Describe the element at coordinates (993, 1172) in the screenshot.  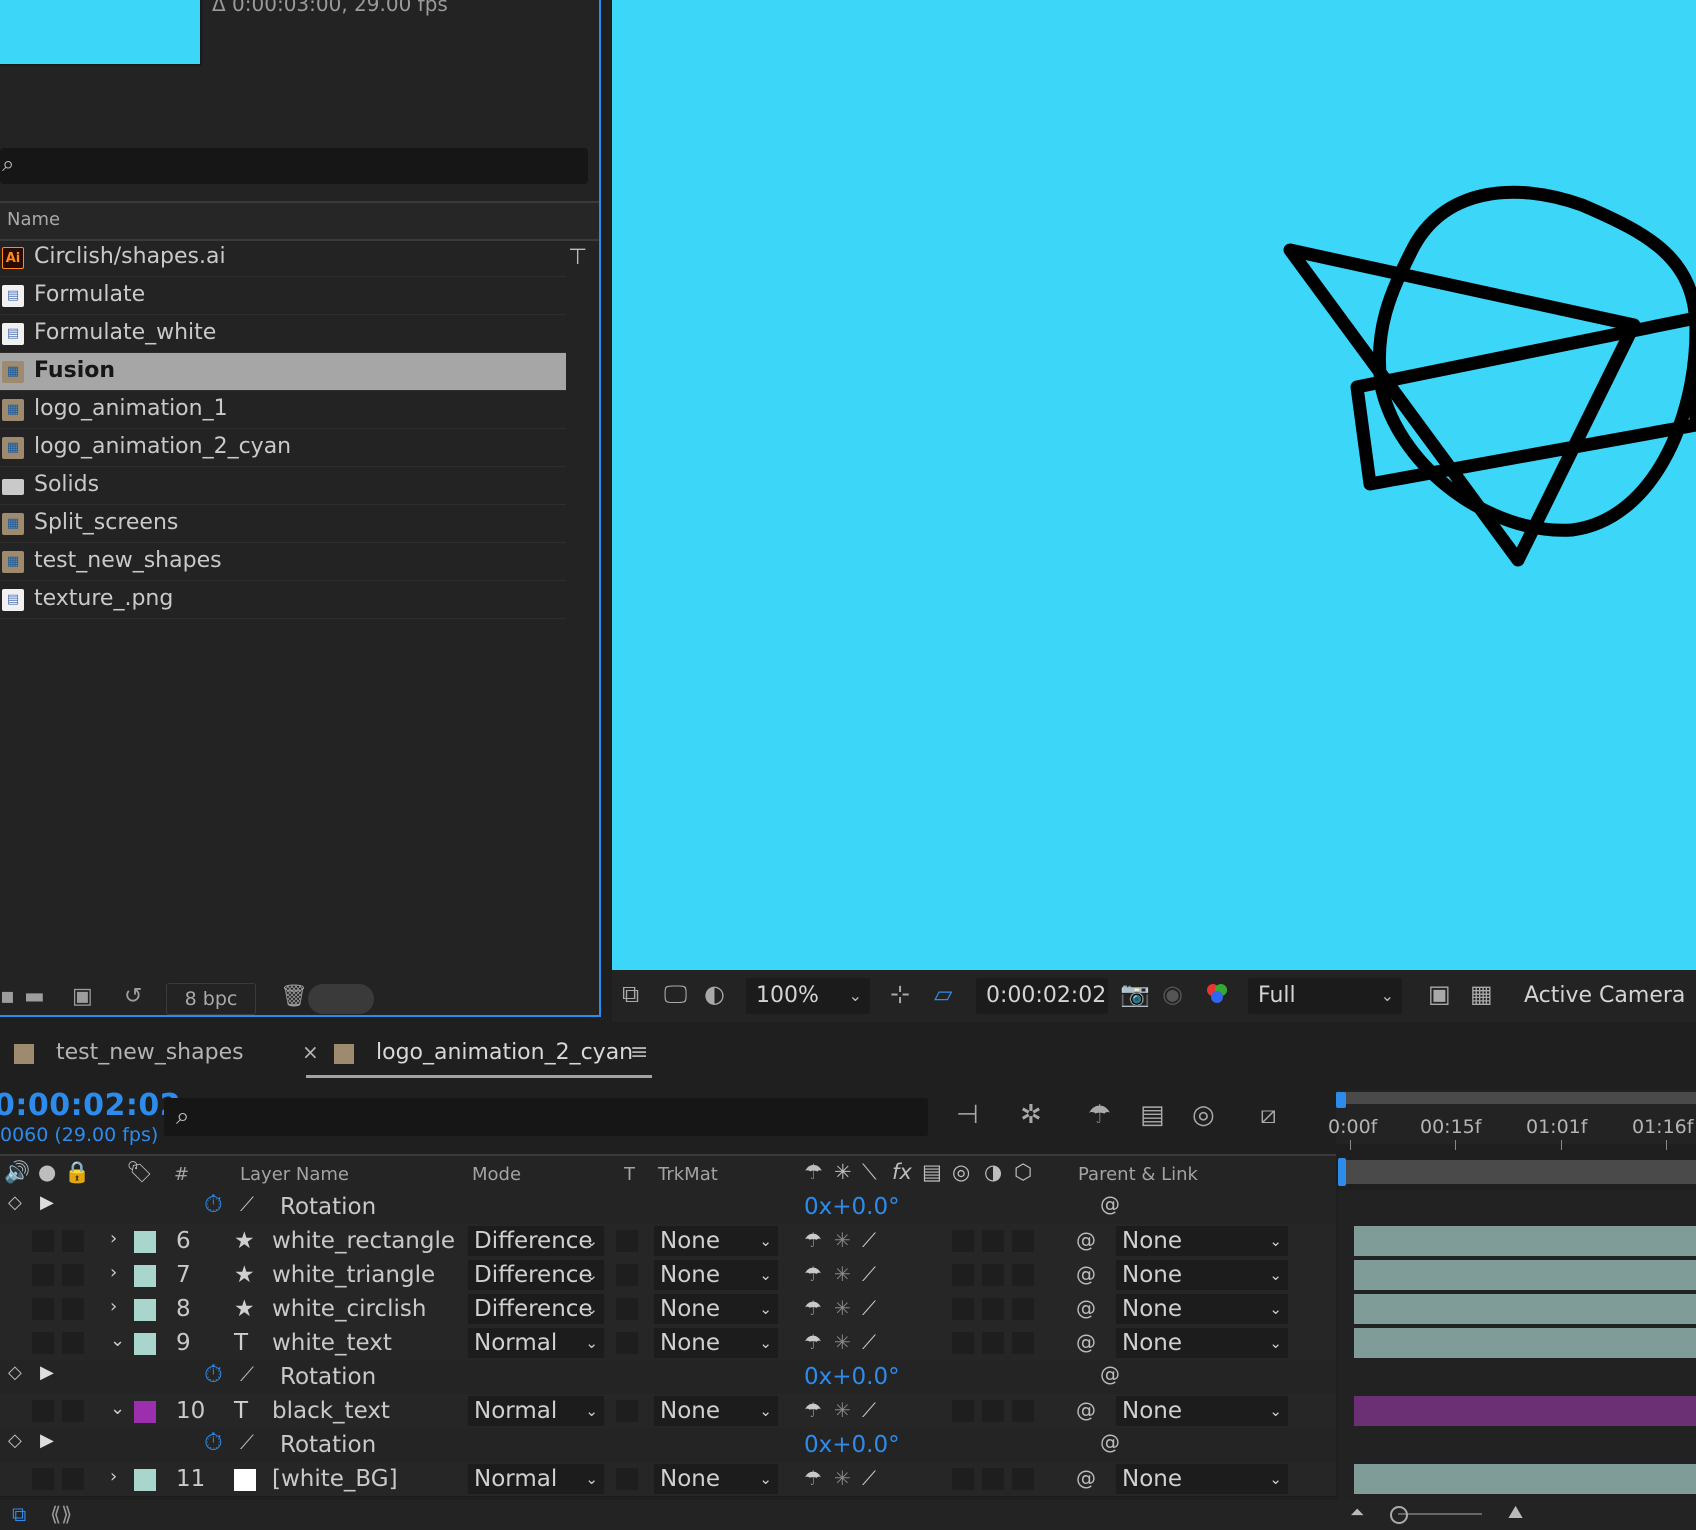
I see `adjustment-layer-icon: ◑` at that location.